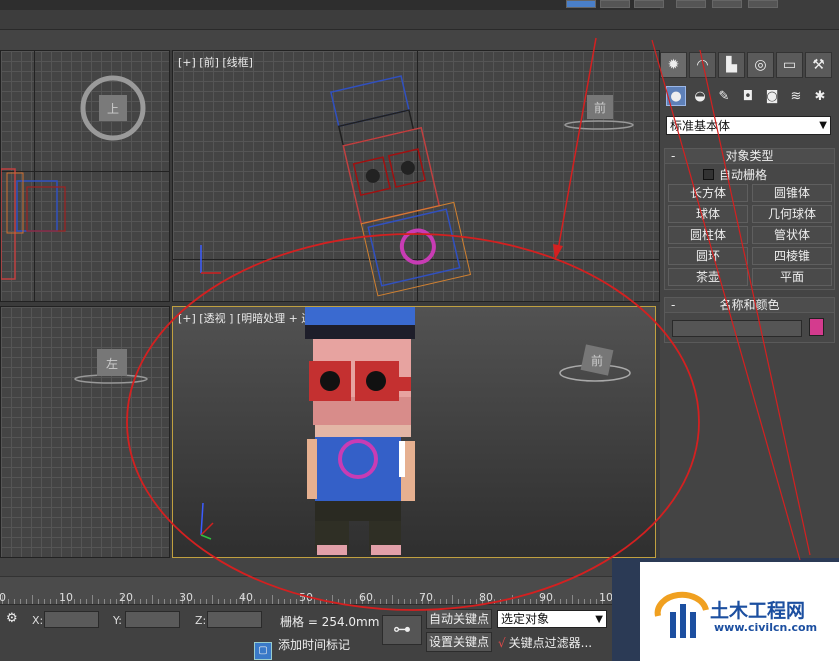  I want to click on selection-set-value: 选定对象, so click(525, 619).